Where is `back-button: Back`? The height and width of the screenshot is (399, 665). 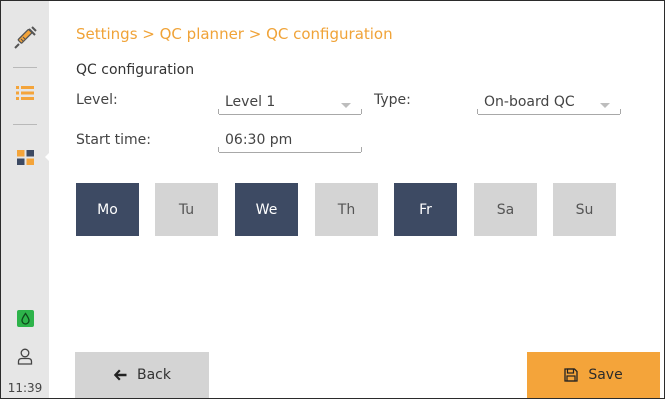
back-button: Back is located at coordinates (142, 375).